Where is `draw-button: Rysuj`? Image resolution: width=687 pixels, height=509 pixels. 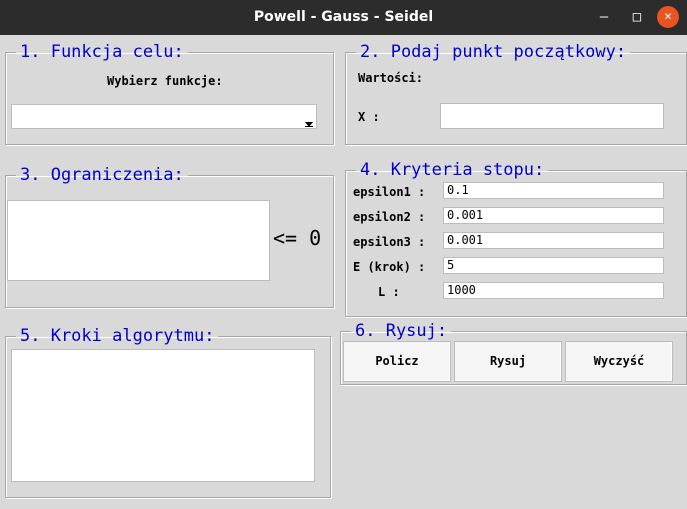 draw-button: Rysuj is located at coordinates (508, 361).